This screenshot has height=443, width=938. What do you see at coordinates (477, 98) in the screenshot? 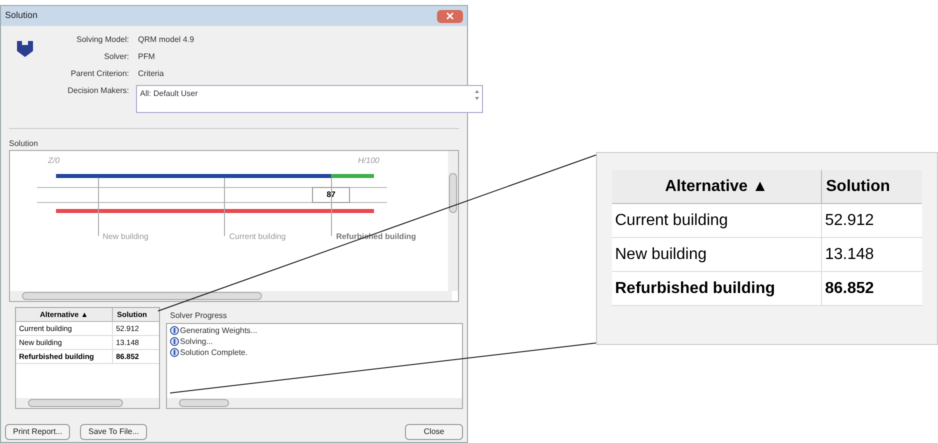
I see `scroll-down-icon` at bounding box center [477, 98].